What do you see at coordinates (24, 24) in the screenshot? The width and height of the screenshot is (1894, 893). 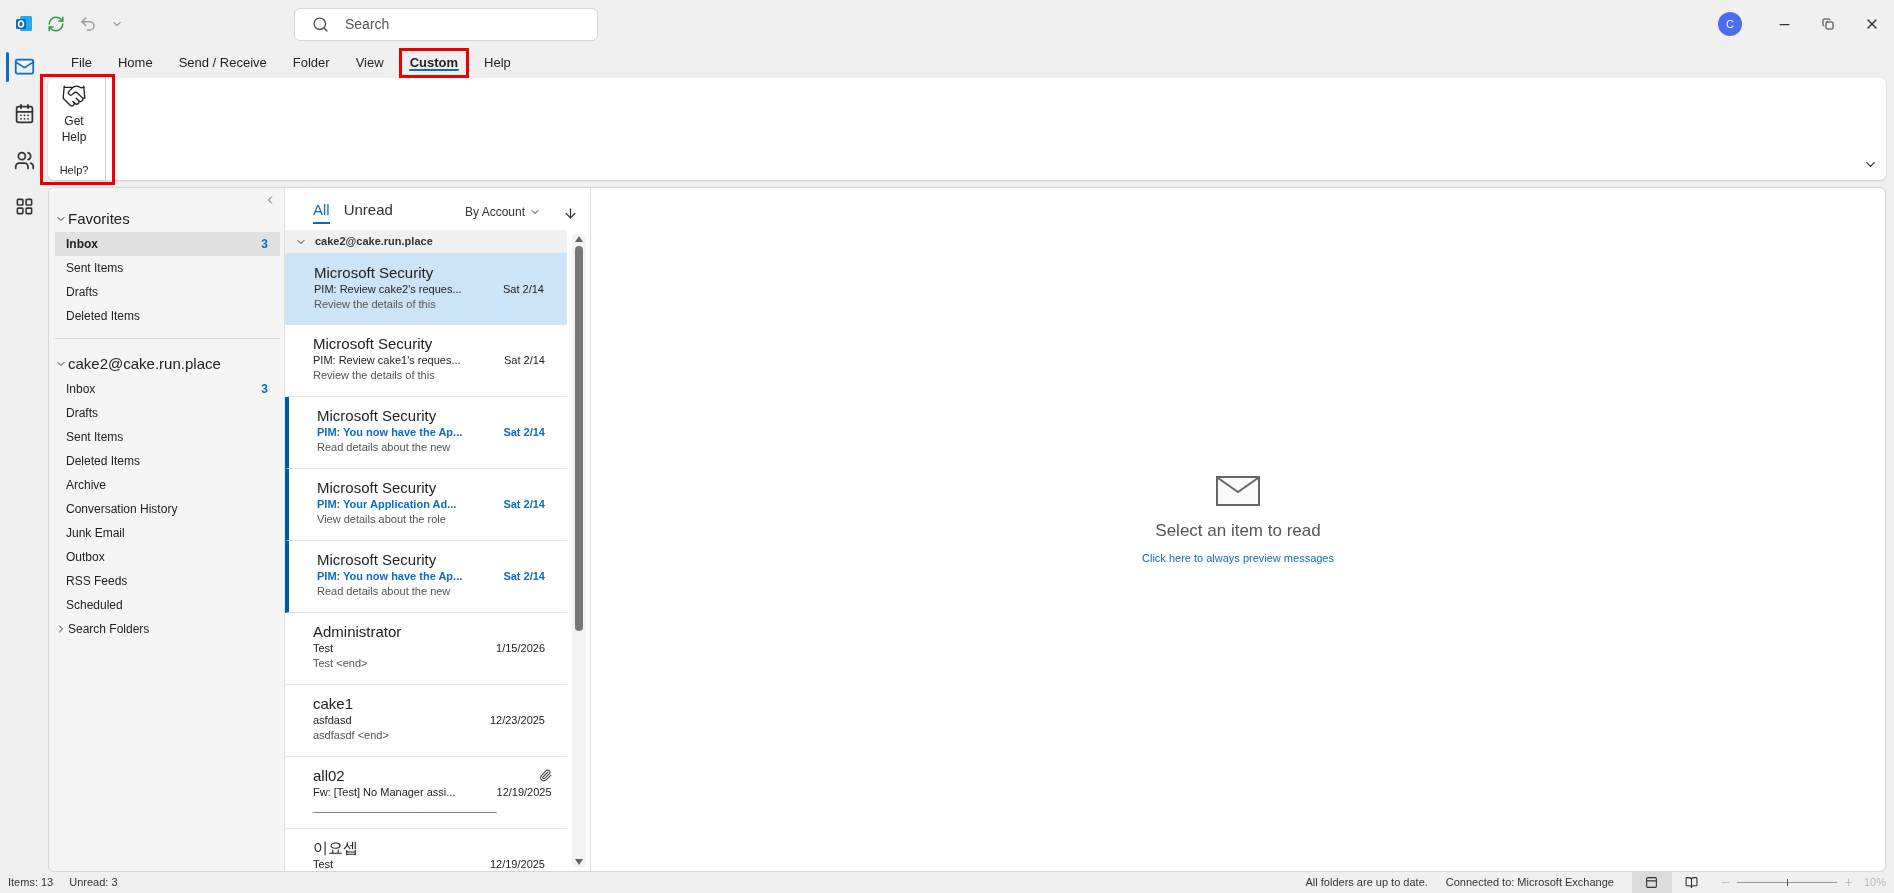 I see `app-logo-icon` at bounding box center [24, 24].